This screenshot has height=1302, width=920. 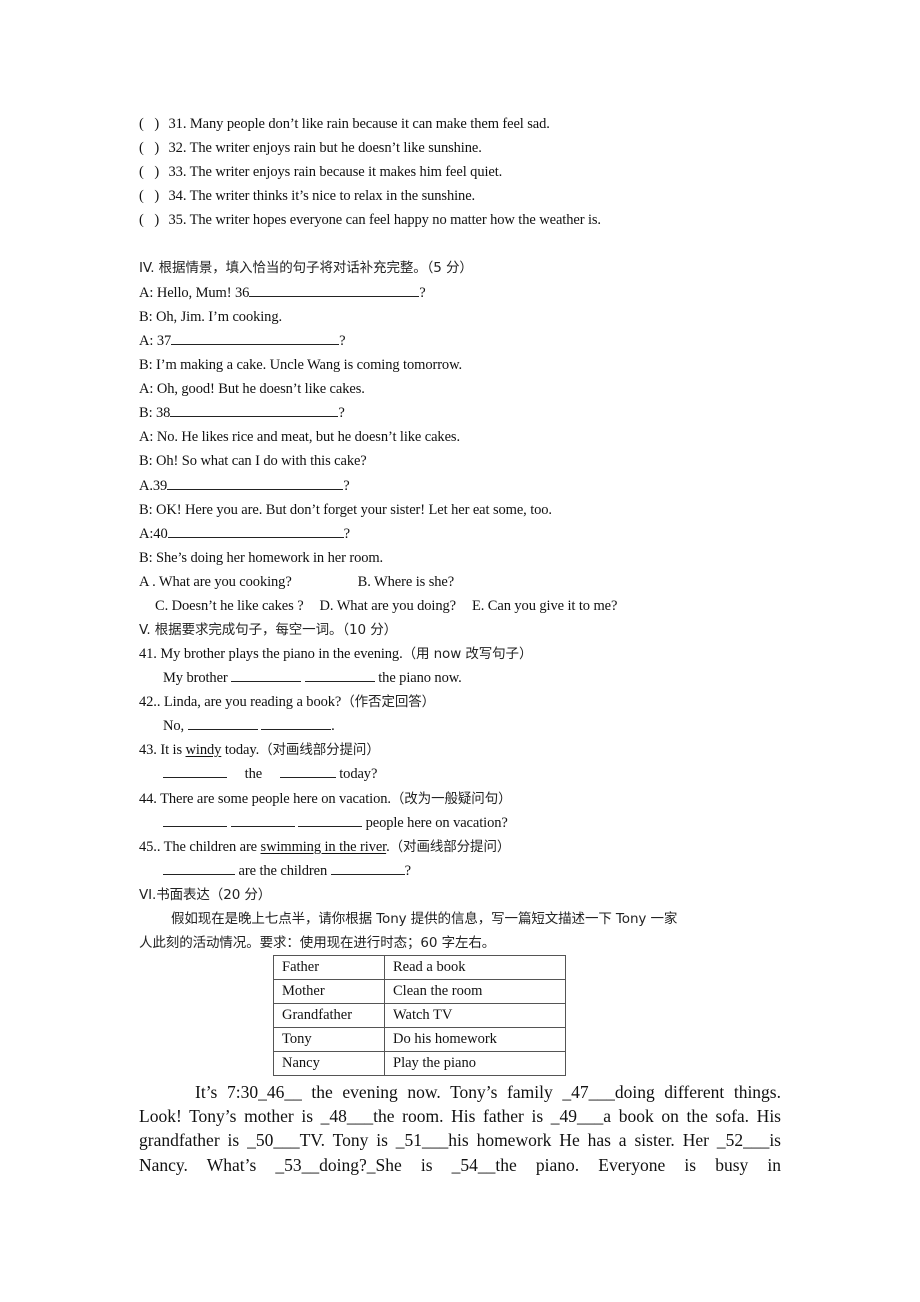 I want to click on answer-text: No,, so click(x=174, y=726).